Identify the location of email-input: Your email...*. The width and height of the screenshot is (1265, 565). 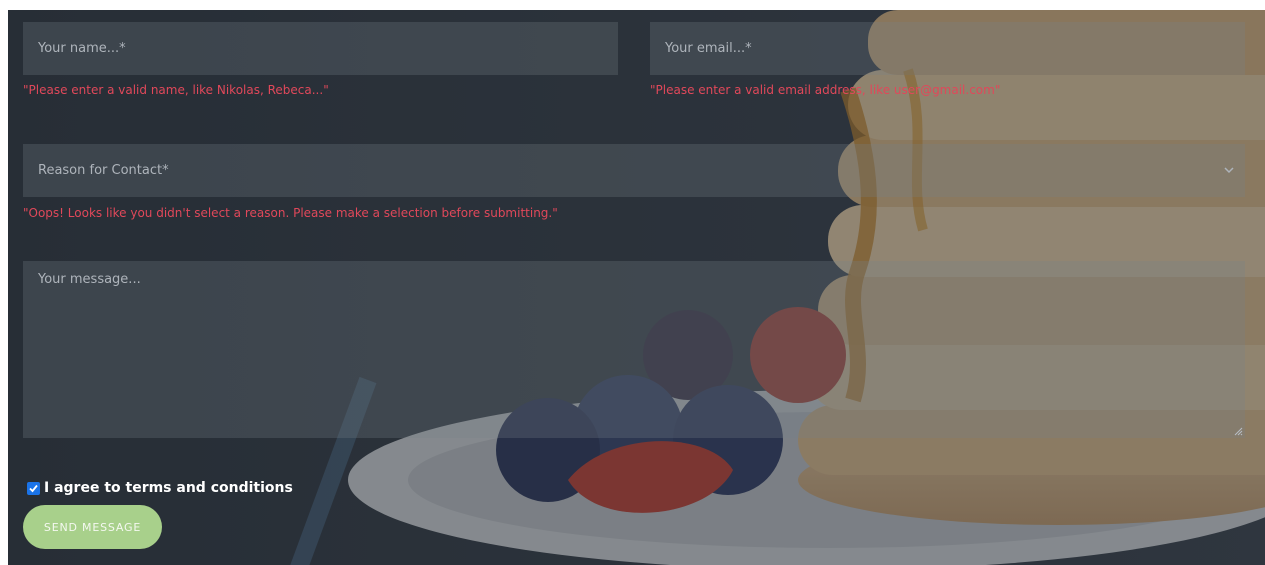
(947, 48).